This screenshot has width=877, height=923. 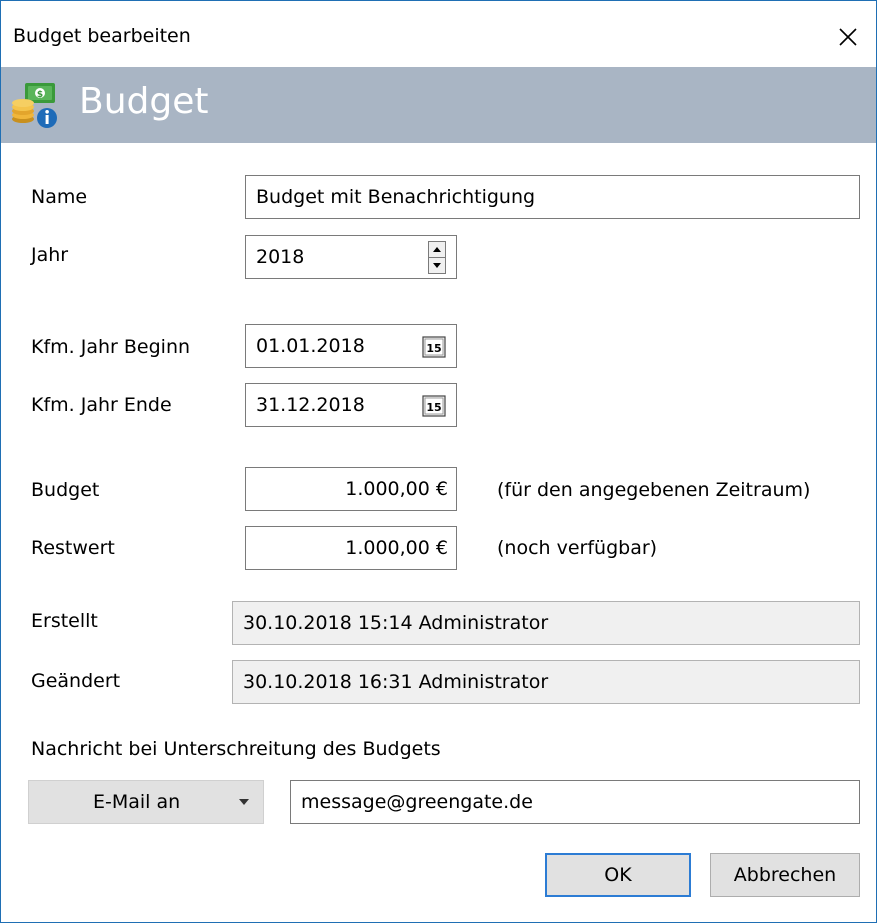 I want to click on spin-down-button, so click(x=437, y=266).